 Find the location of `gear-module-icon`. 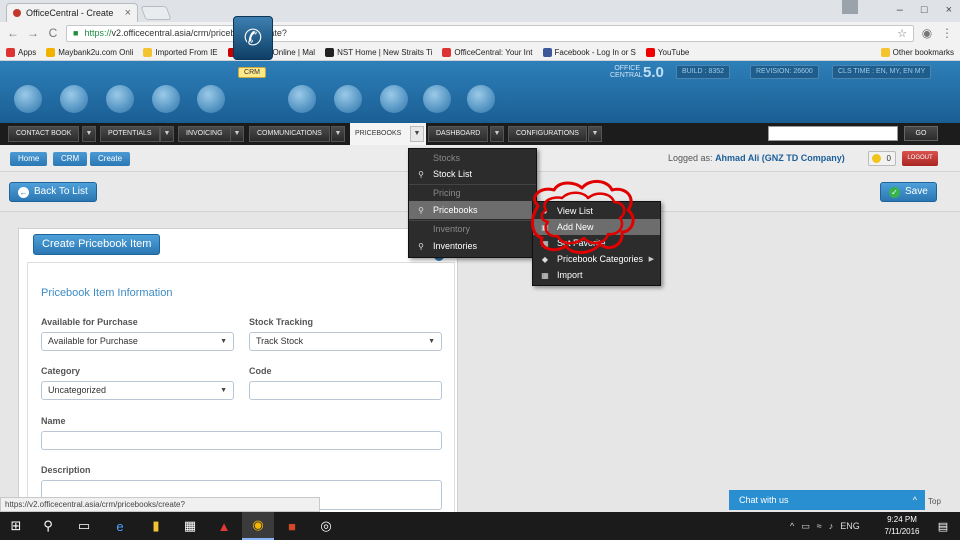

gear-module-icon is located at coordinates (394, 99).